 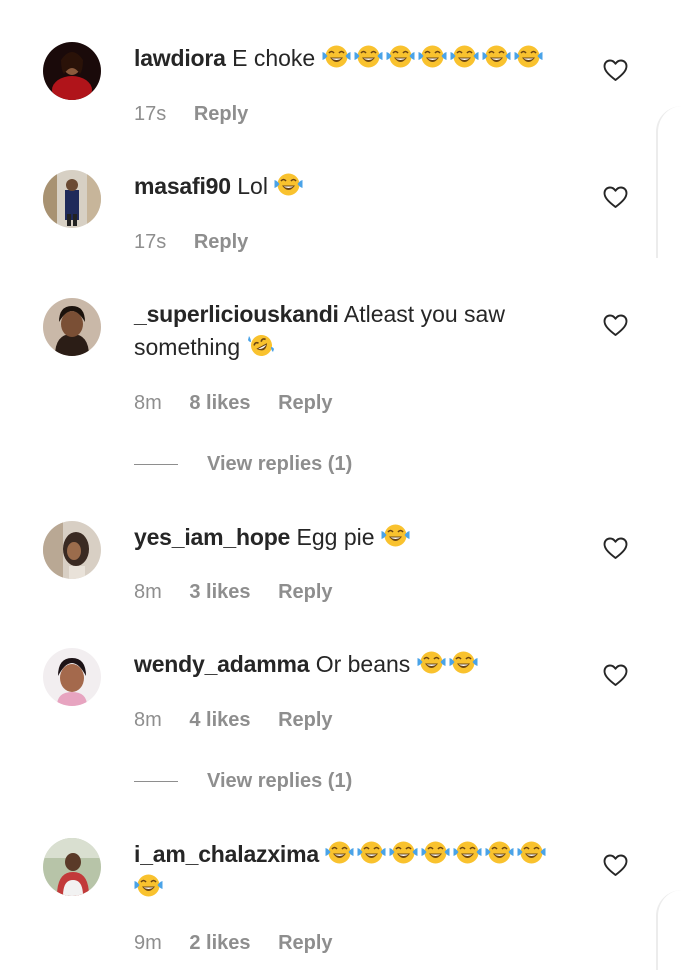 I want to click on comment-body: yes_iam_hope Egg pie, so click(x=349, y=537).